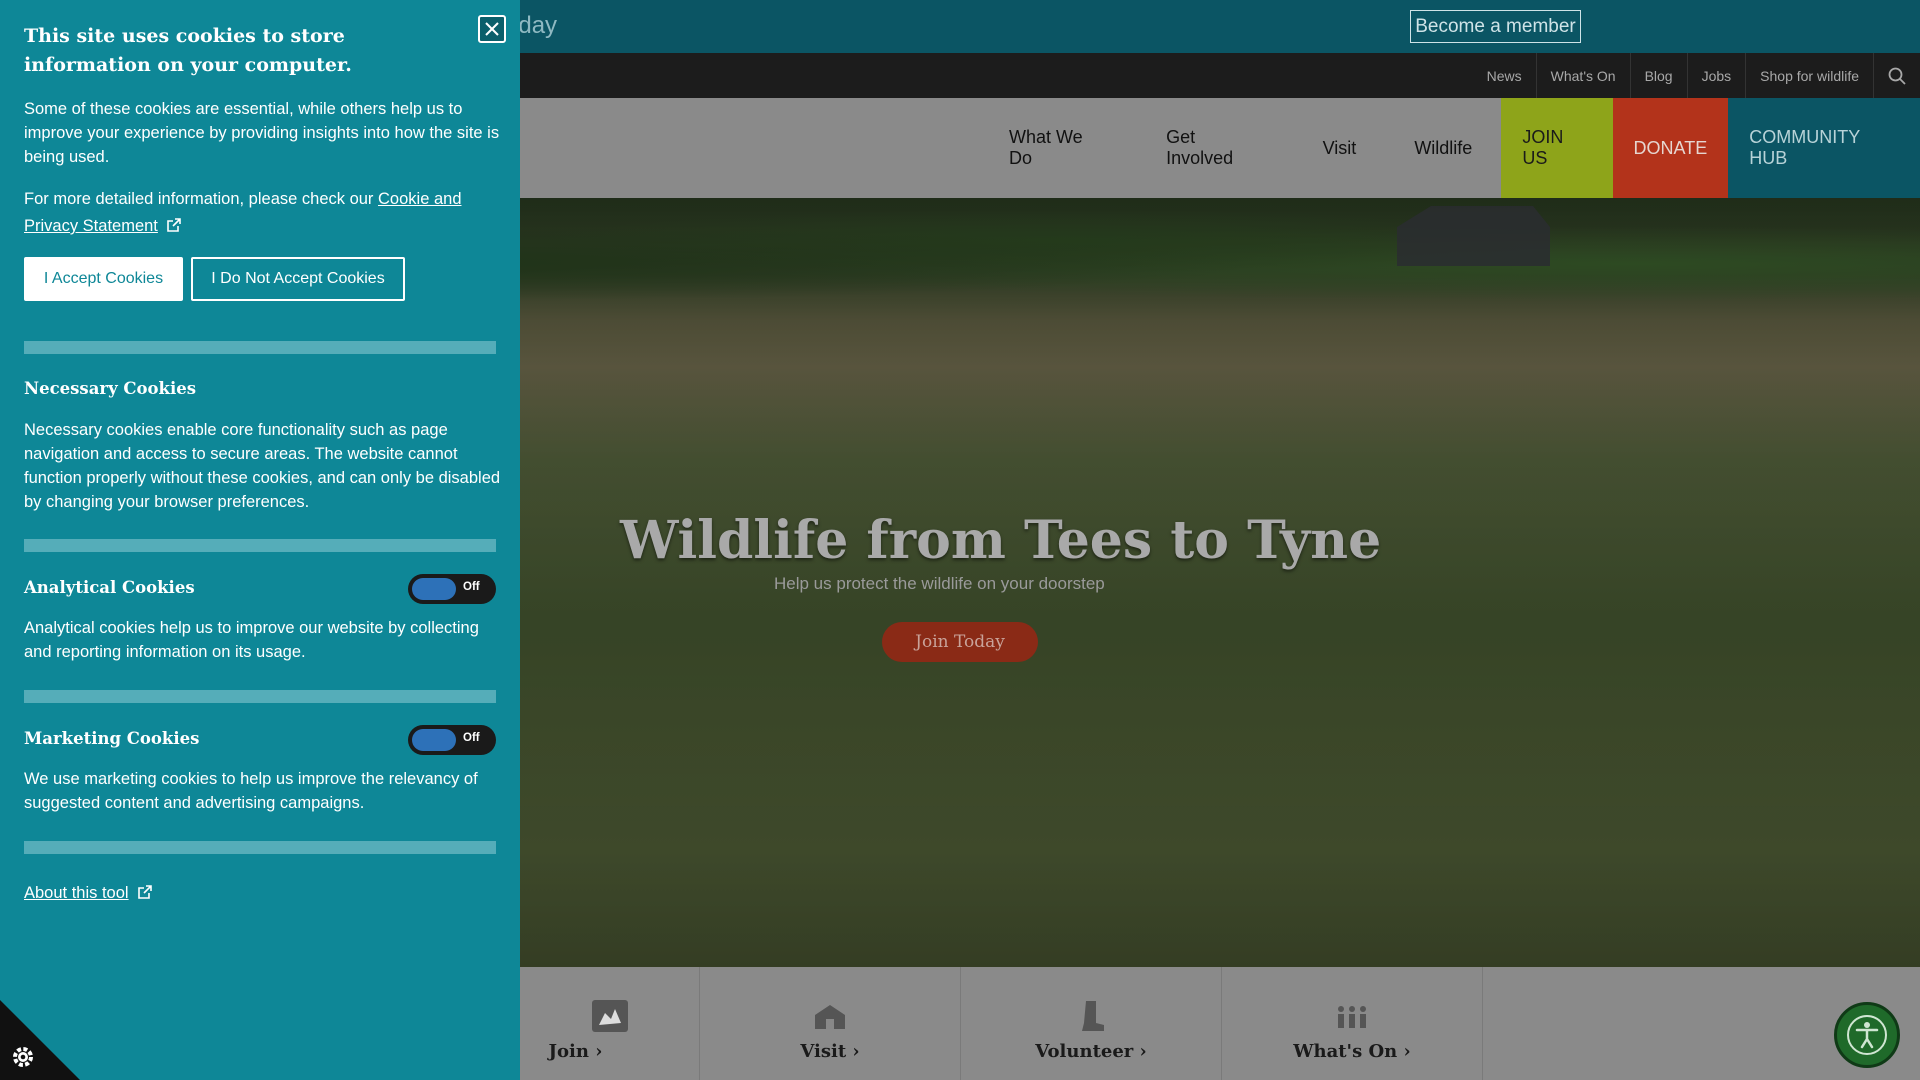  I want to click on marketing-cookies-toggle: Off, so click(452, 740).